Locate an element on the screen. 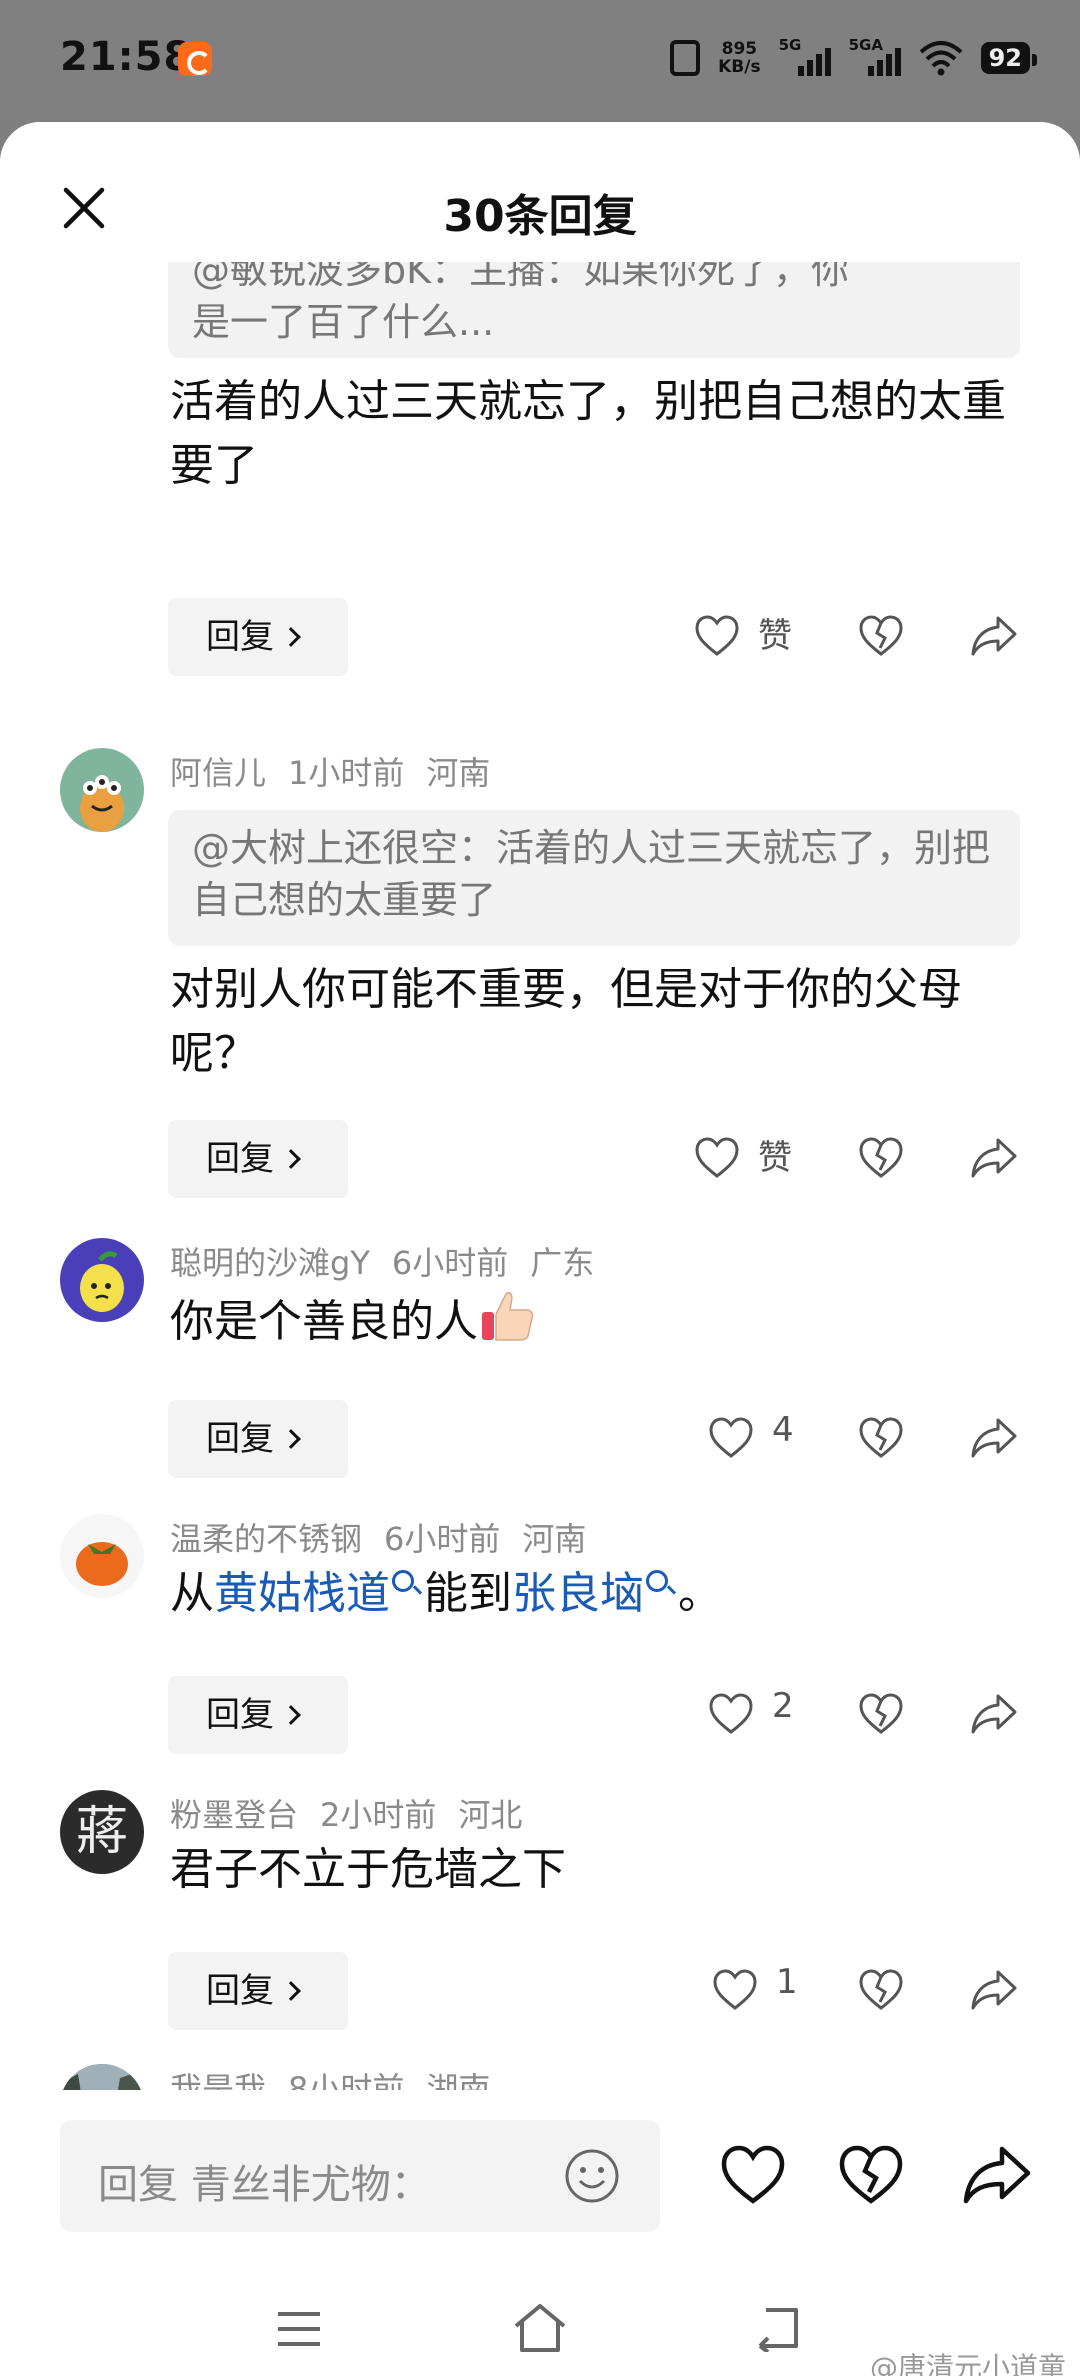  comment-meta: 聪明的沙滩gY 6小时前 广东 is located at coordinates (393, 1261).